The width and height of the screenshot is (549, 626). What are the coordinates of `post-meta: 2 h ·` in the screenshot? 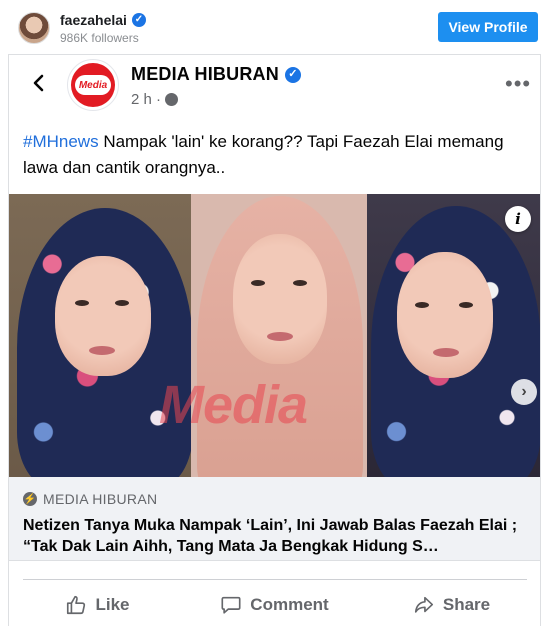 It's located at (155, 99).